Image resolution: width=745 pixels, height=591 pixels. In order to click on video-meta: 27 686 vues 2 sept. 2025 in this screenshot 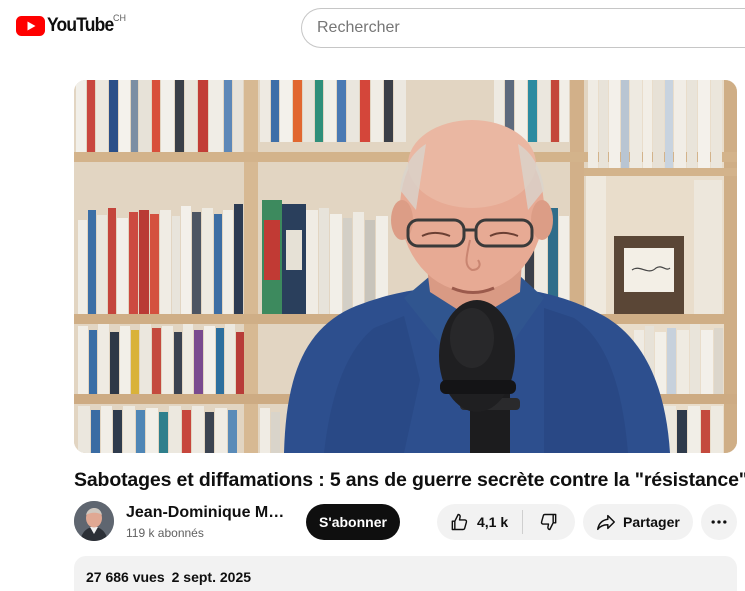, I will do `click(168, 577)`.